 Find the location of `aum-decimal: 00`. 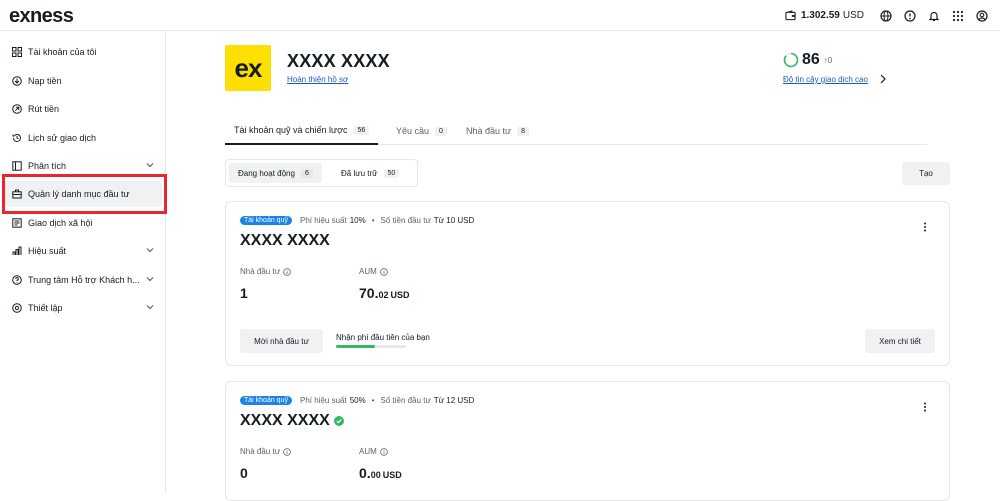

aum-decimal: 00 is located at coordinates (375, 475).